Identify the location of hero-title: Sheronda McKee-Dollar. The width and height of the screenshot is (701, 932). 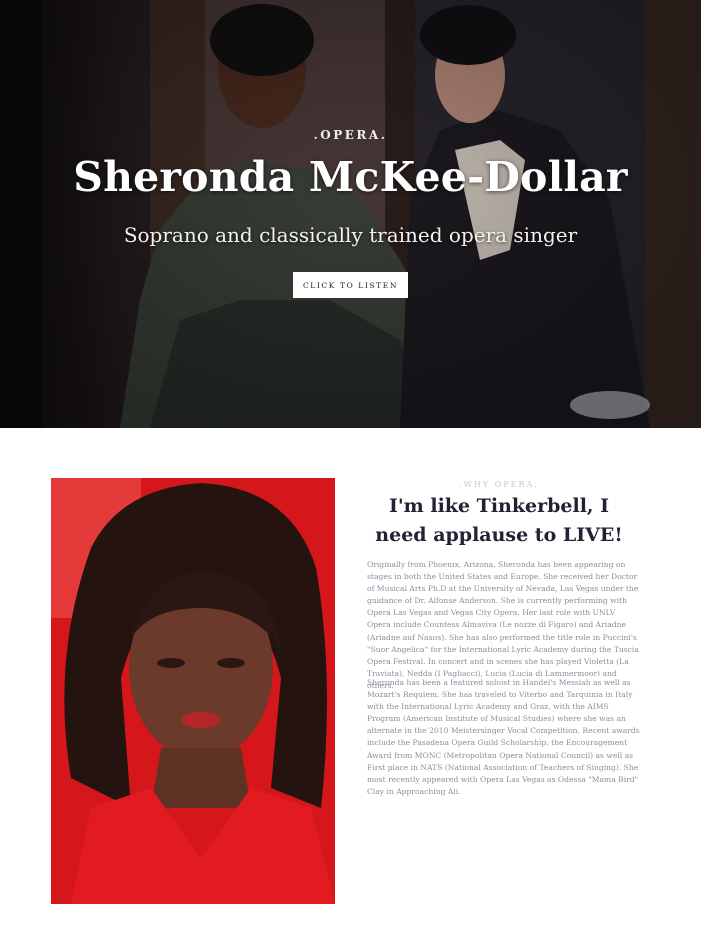
(350, 177).